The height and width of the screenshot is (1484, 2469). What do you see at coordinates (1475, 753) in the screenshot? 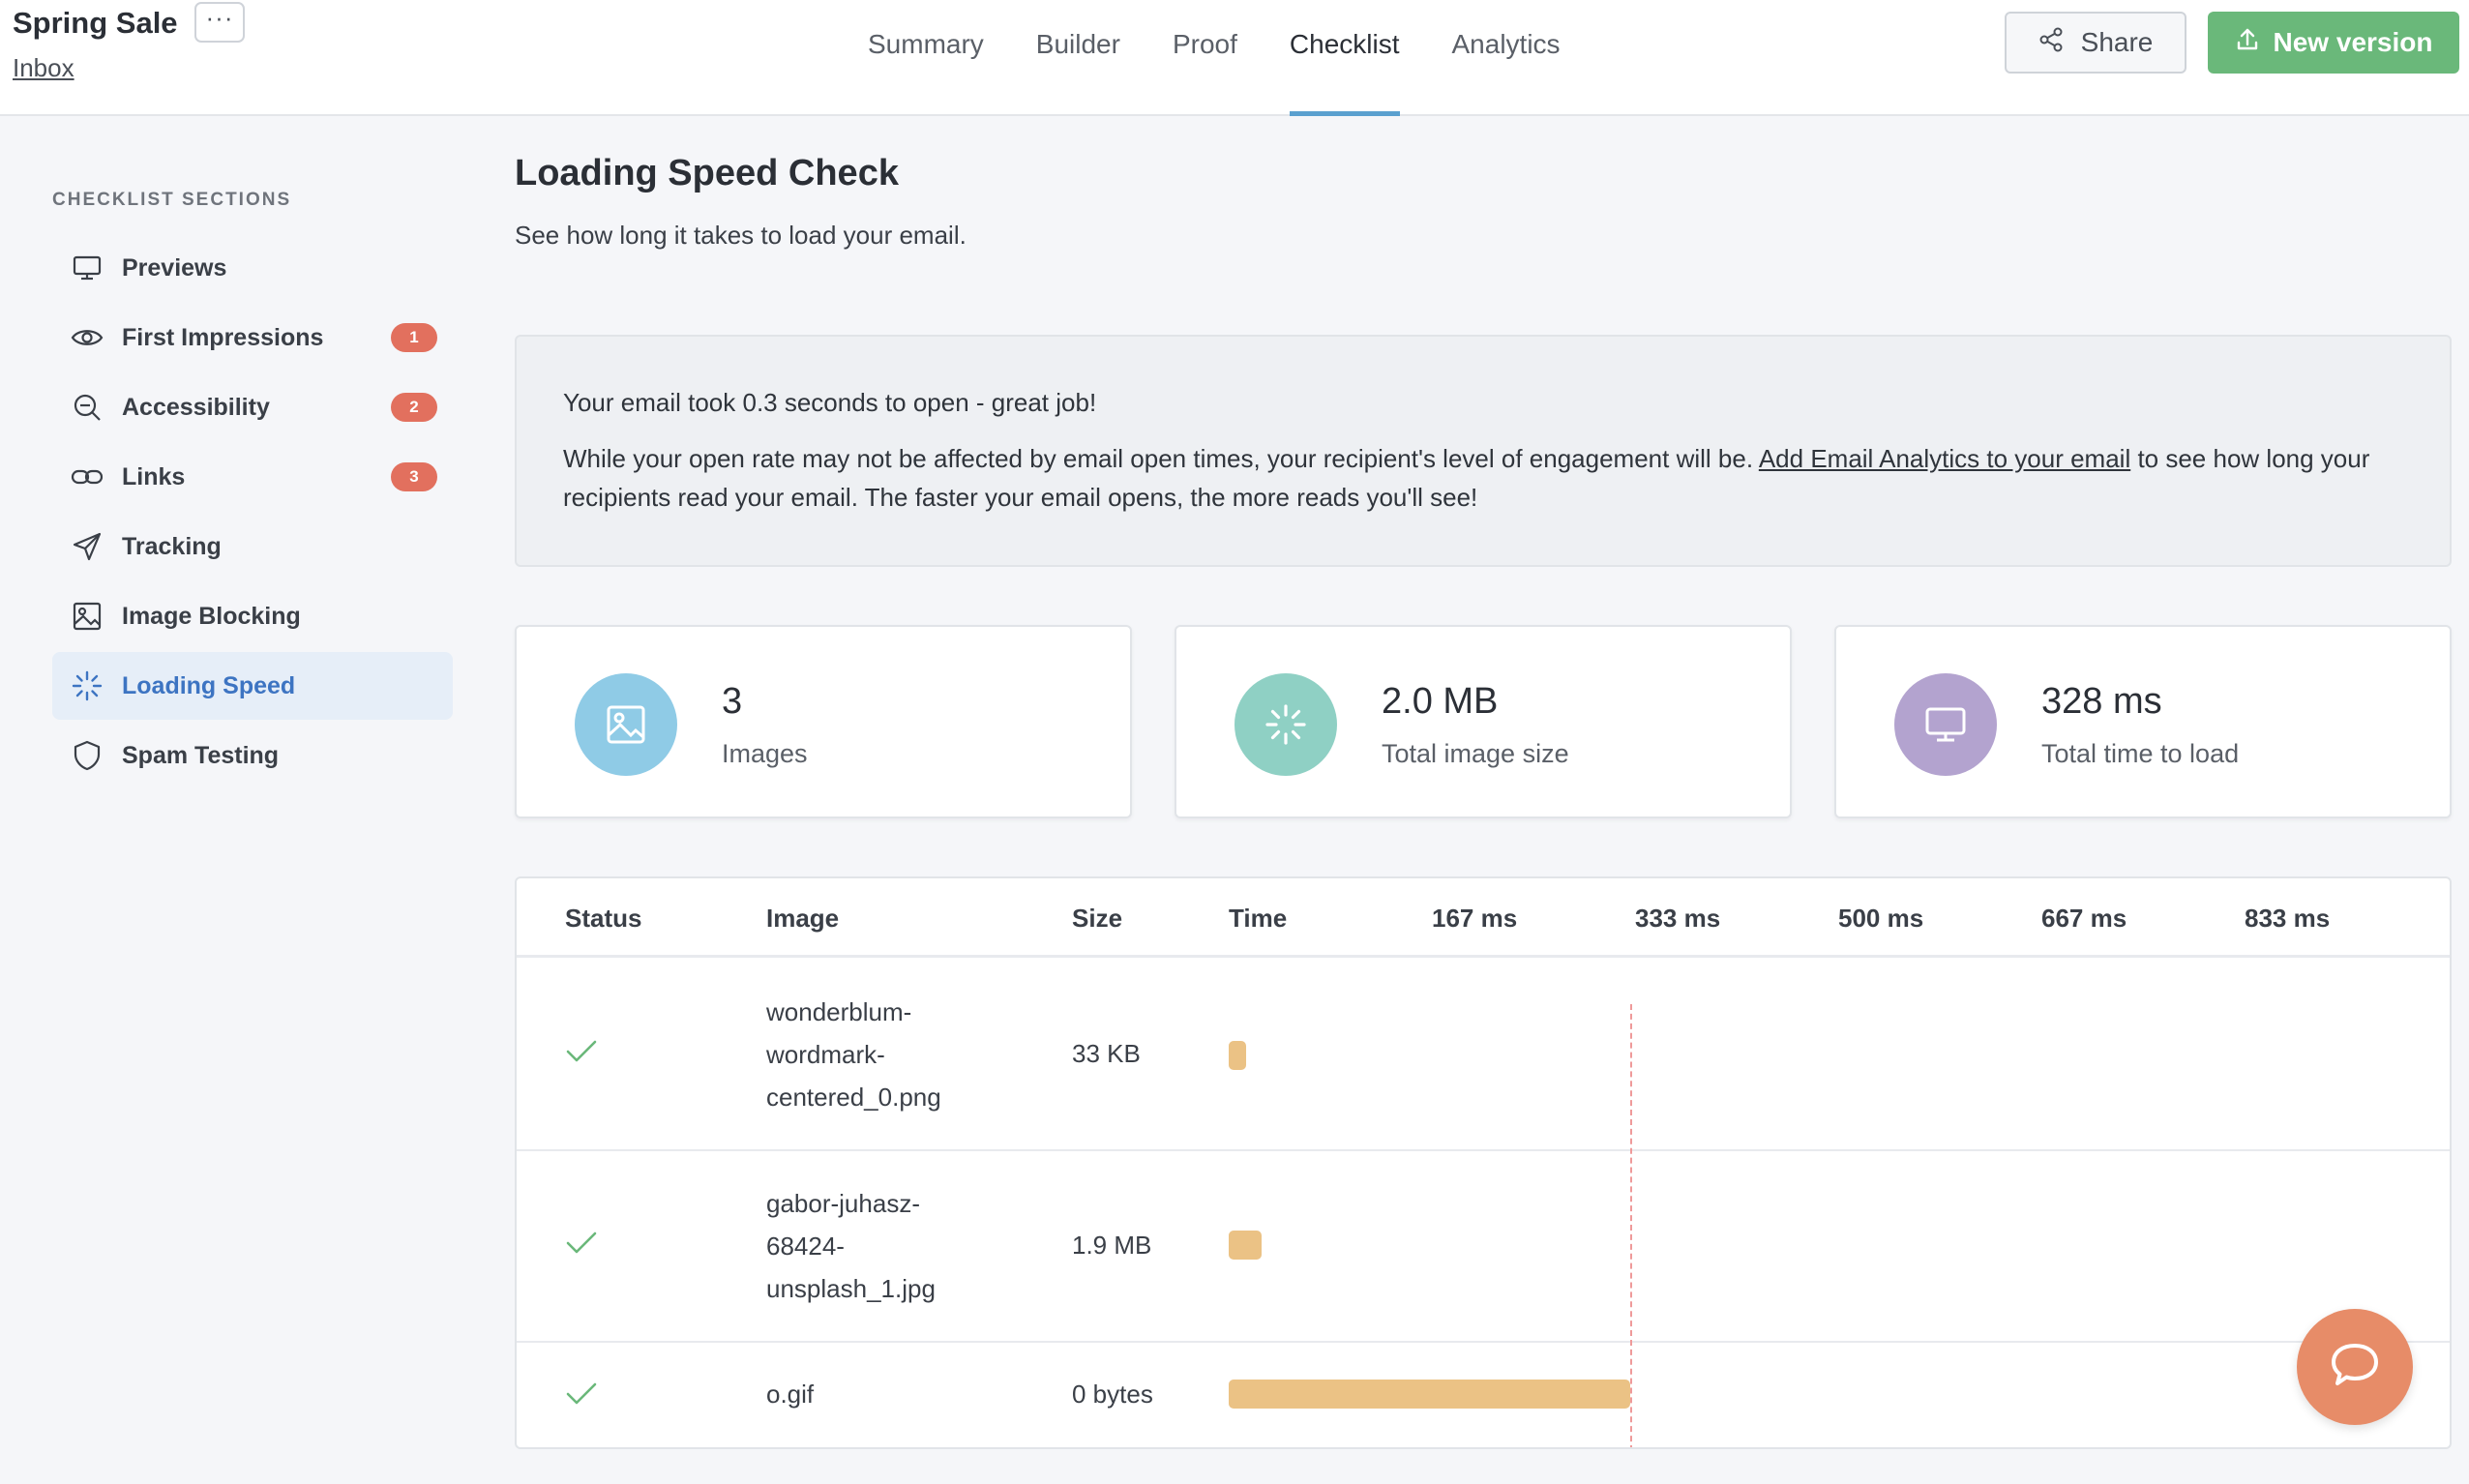
I see `stat-label: Total image size` at bounding box center [1475, 753].